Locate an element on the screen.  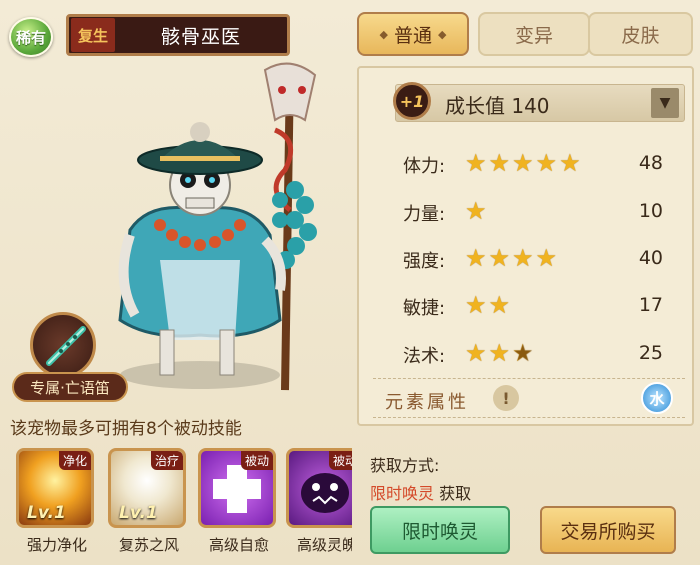
attr-label: 力量: is located at coordinates (424, 214).